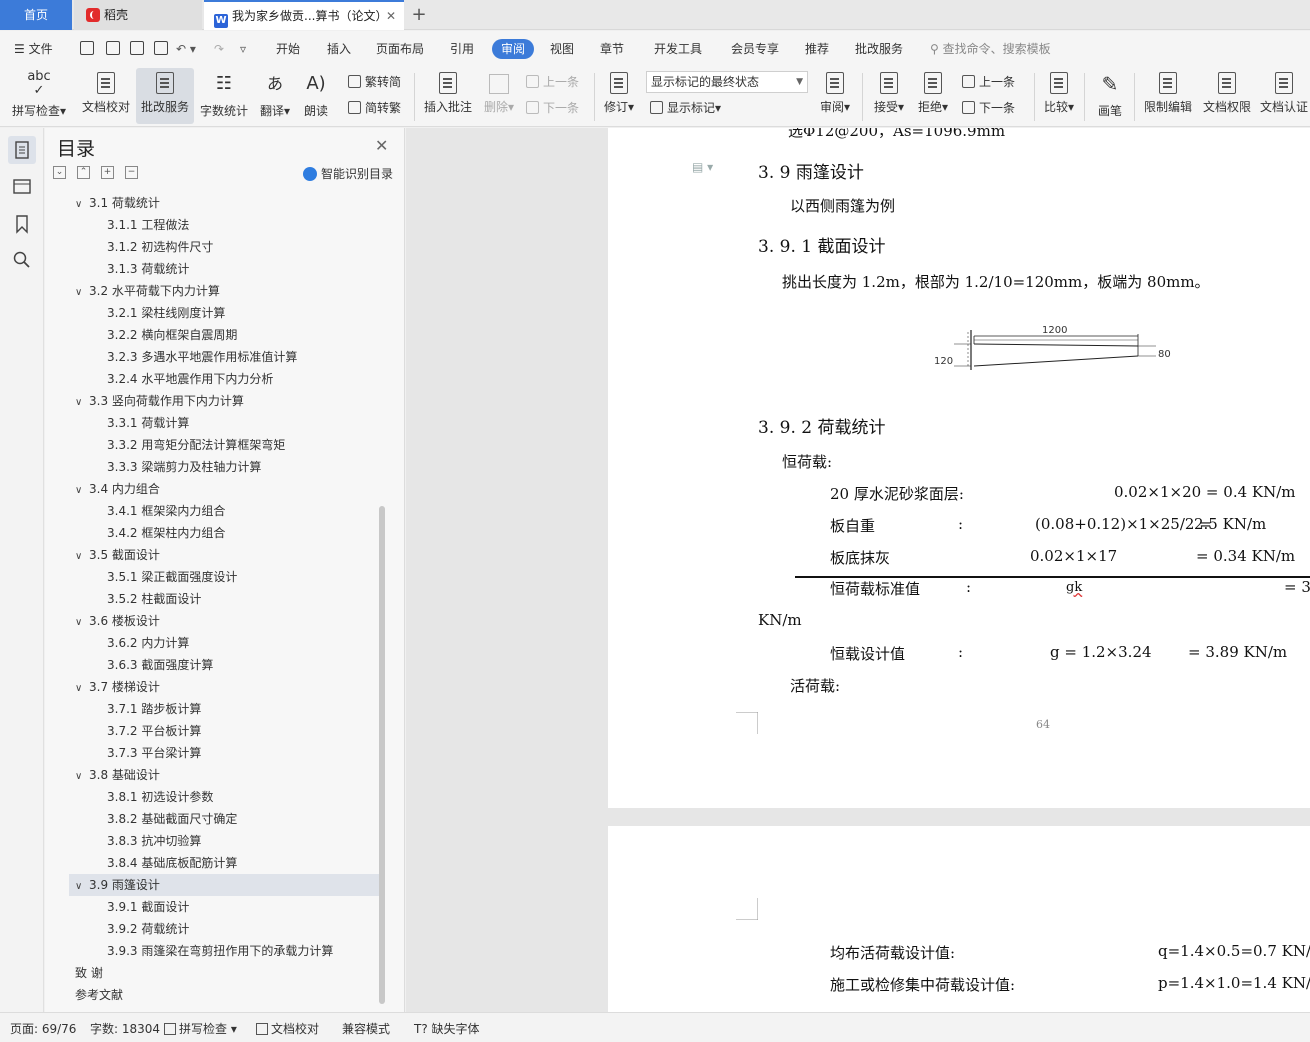  I want to click on doc-proof-button: 文档校对, so click(106, 96).